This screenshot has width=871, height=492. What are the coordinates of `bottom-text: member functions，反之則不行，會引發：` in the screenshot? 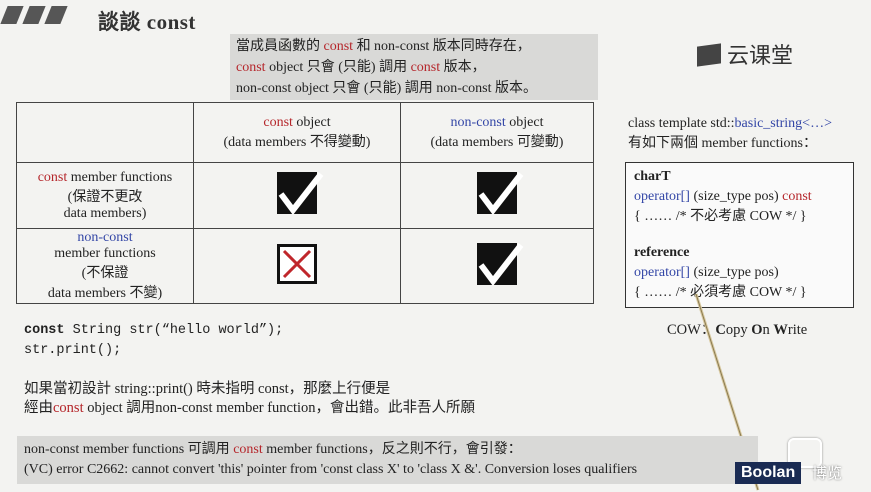 It's located at (392, 449).